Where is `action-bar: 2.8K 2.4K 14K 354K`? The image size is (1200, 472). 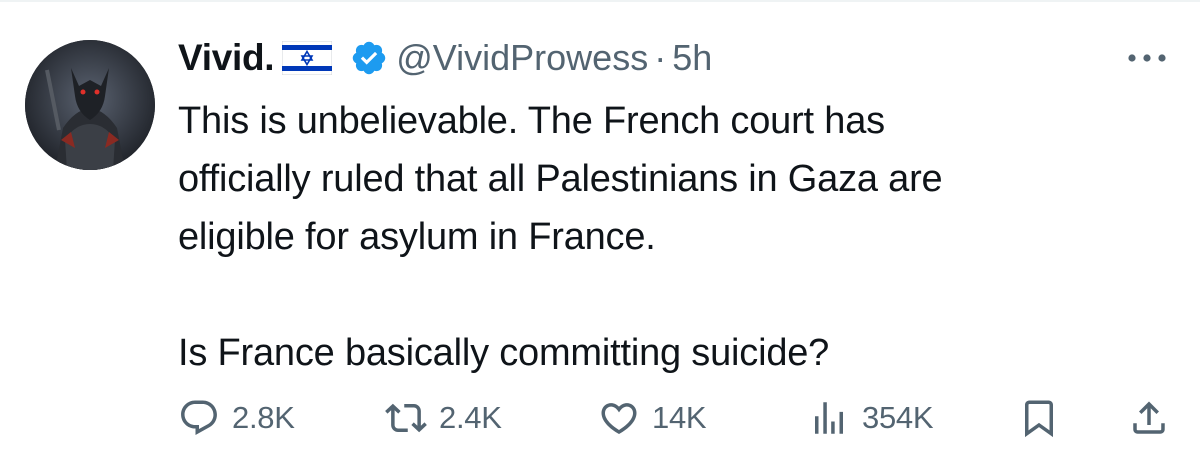
action-bar: 2.8K 2.4K 14K 354K is located at coordinates (678, 418).